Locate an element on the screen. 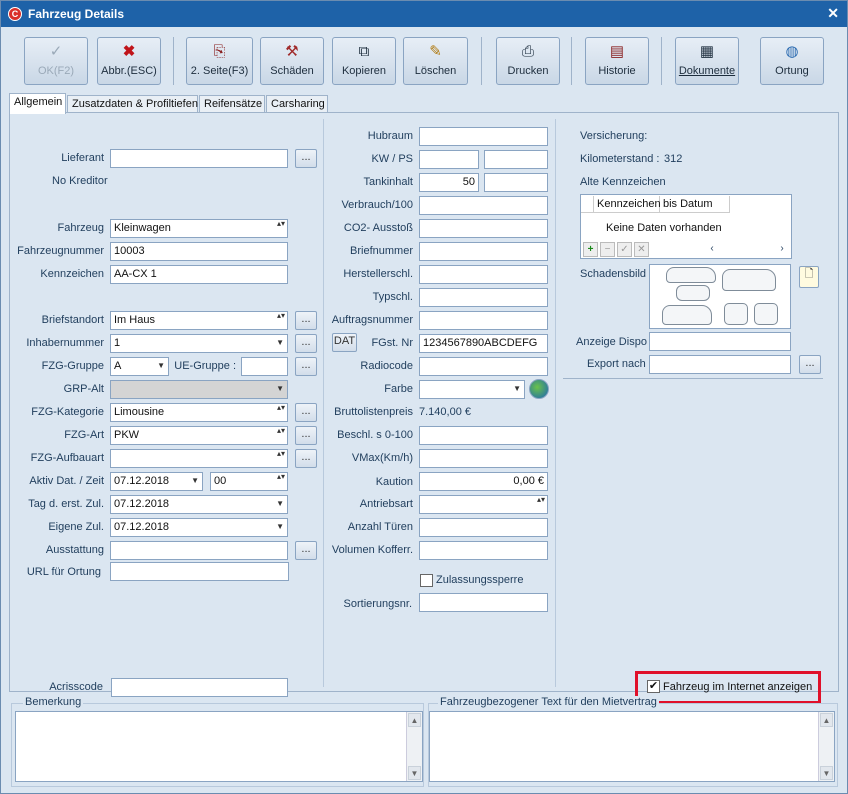  tag-erst-zul-picker: 07.12.2018 is located at coordinates (199, 504).